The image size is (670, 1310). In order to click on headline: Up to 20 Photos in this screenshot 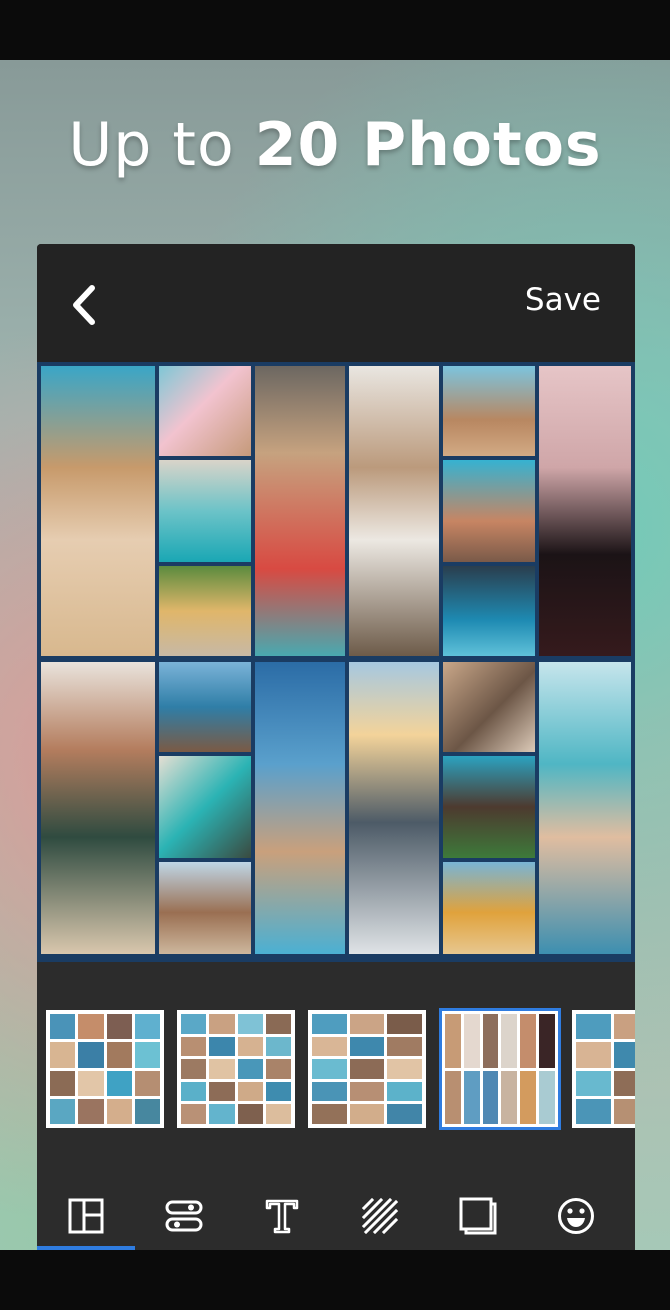, I will do `click(335, 145)`.